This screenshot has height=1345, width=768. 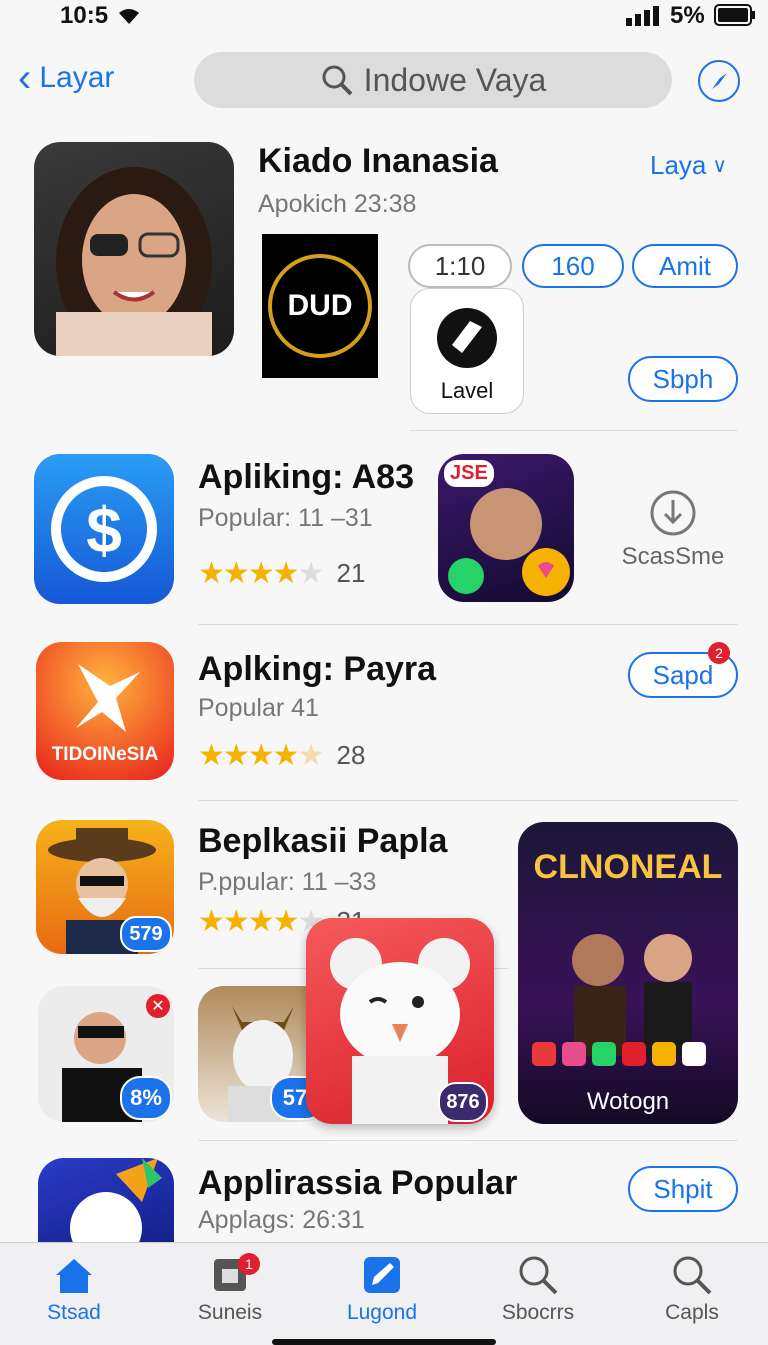 I want to click on signal-icon, so click(x=642, y=16).